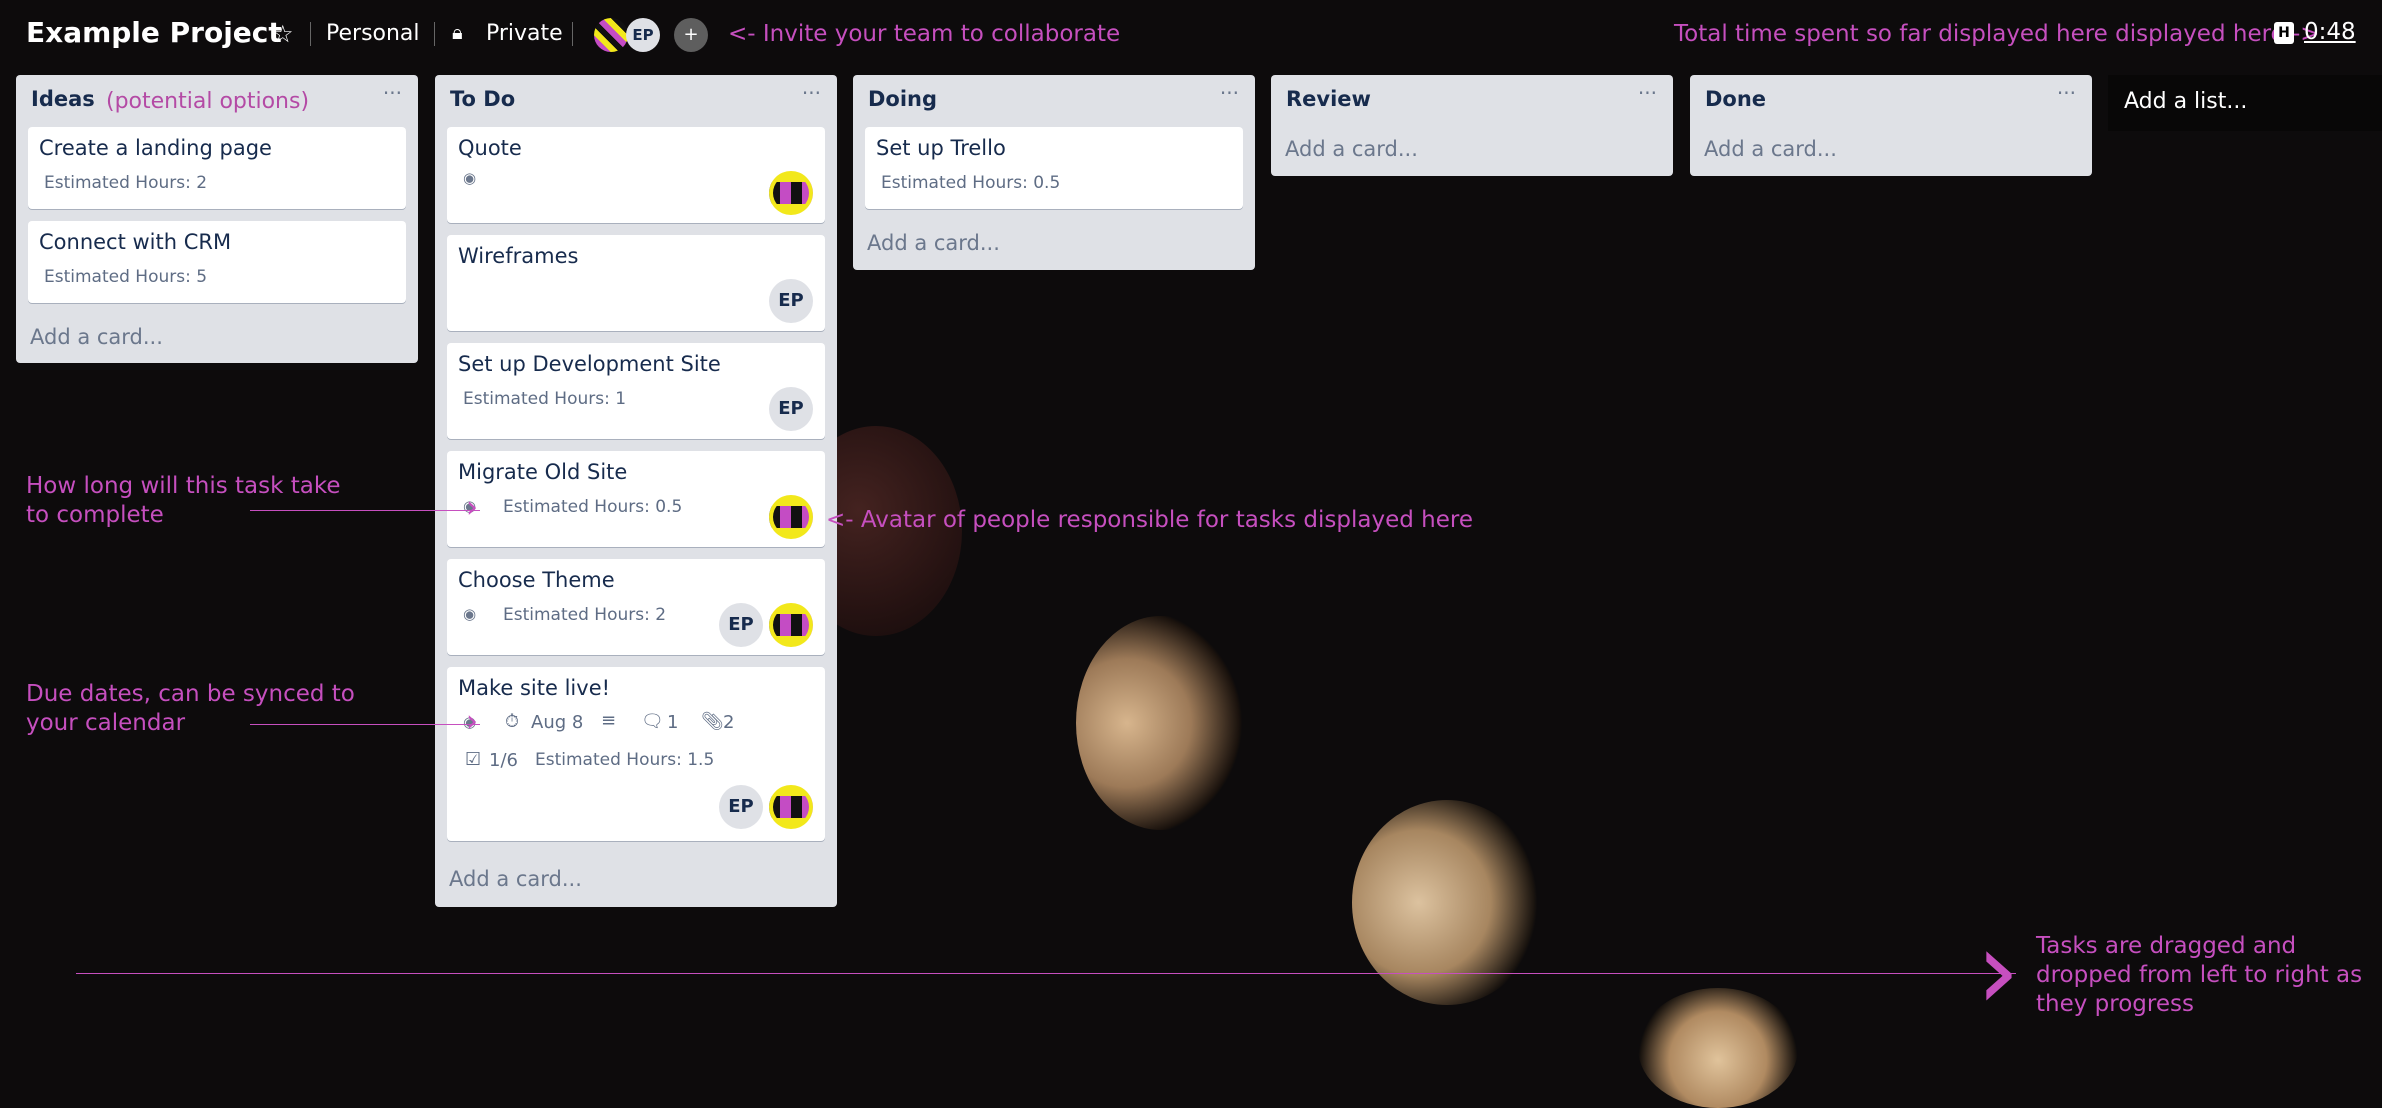 This screenshot has width=2382, height=1108. Describe the element at coordinates (126, 277) in the screenshot. I see `card-estimate: Estimated Hours: 5` at that location.